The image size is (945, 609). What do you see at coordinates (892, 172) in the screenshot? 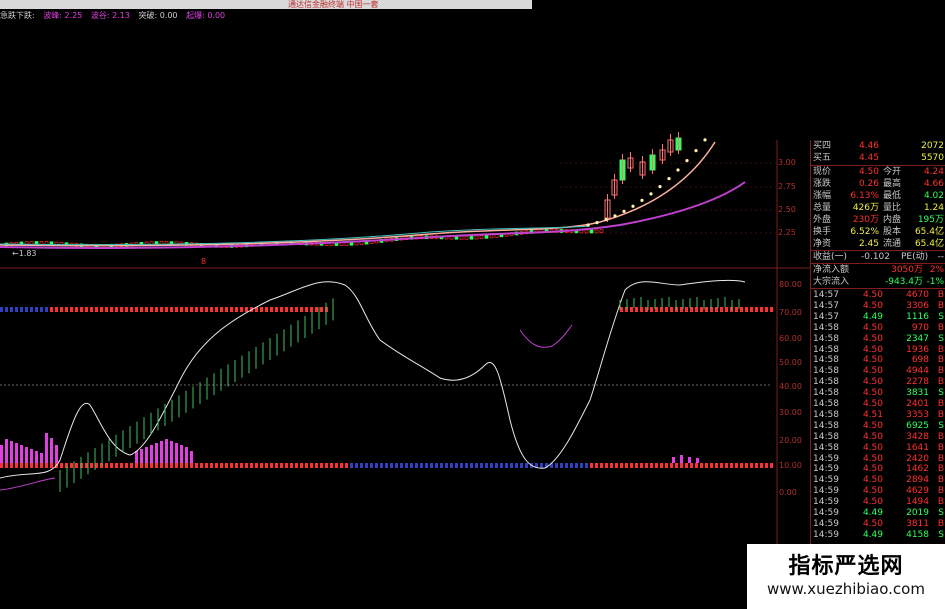
I see `stat-row-cell: 今开` at bounding box center [892, 172].